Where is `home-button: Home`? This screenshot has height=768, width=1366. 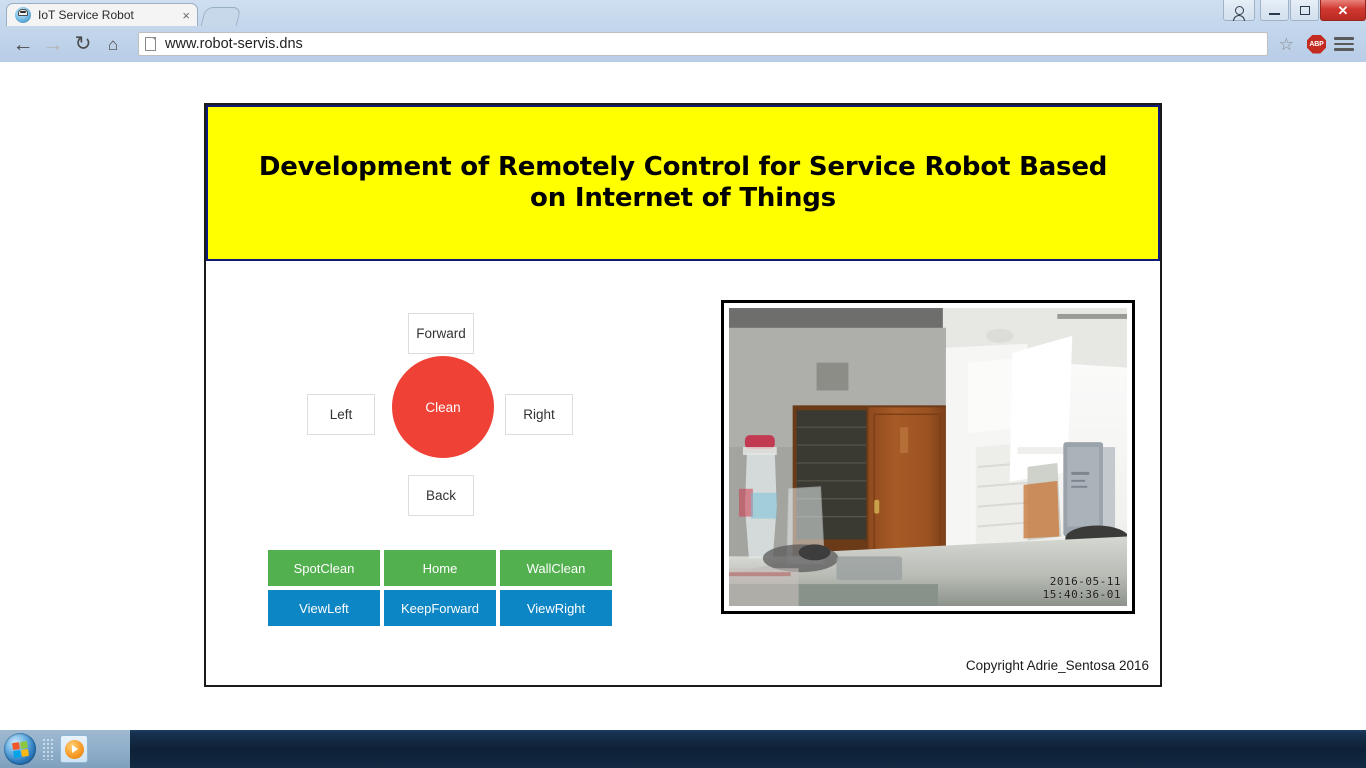
home-button: Home is located at coordinates (440, 568).